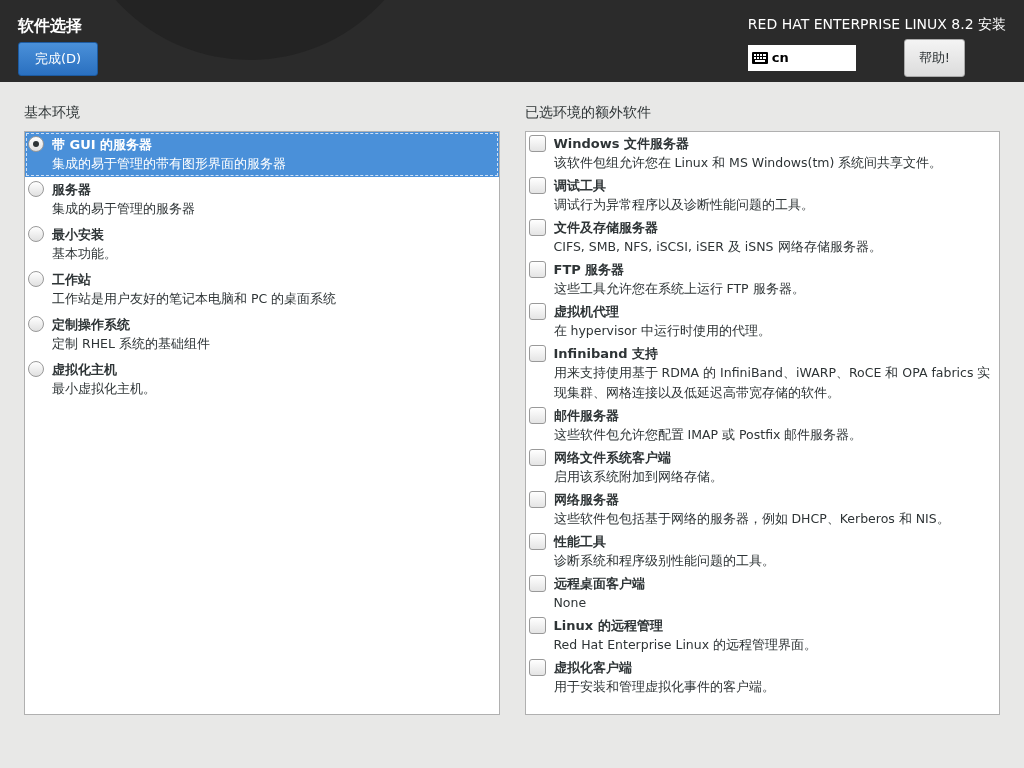 This screenshot has height=768, width=1024. Describe the element at coordinates (91, 325) in the screenshot. I see `item-name: 定制操作系统` at that location.